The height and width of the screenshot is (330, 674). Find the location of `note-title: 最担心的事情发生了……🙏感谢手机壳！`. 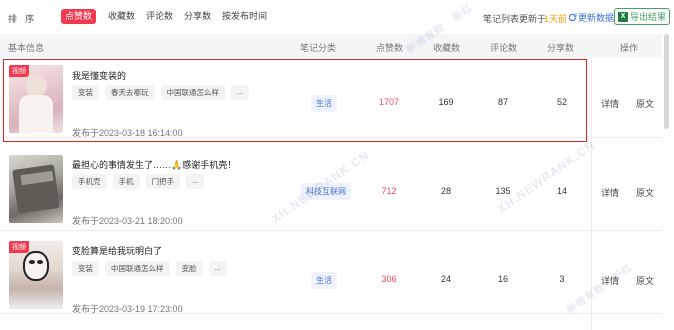

note-title: 最担心的事情发生了……🙏感谢手机壳！ is located at coordinates (154, 164).